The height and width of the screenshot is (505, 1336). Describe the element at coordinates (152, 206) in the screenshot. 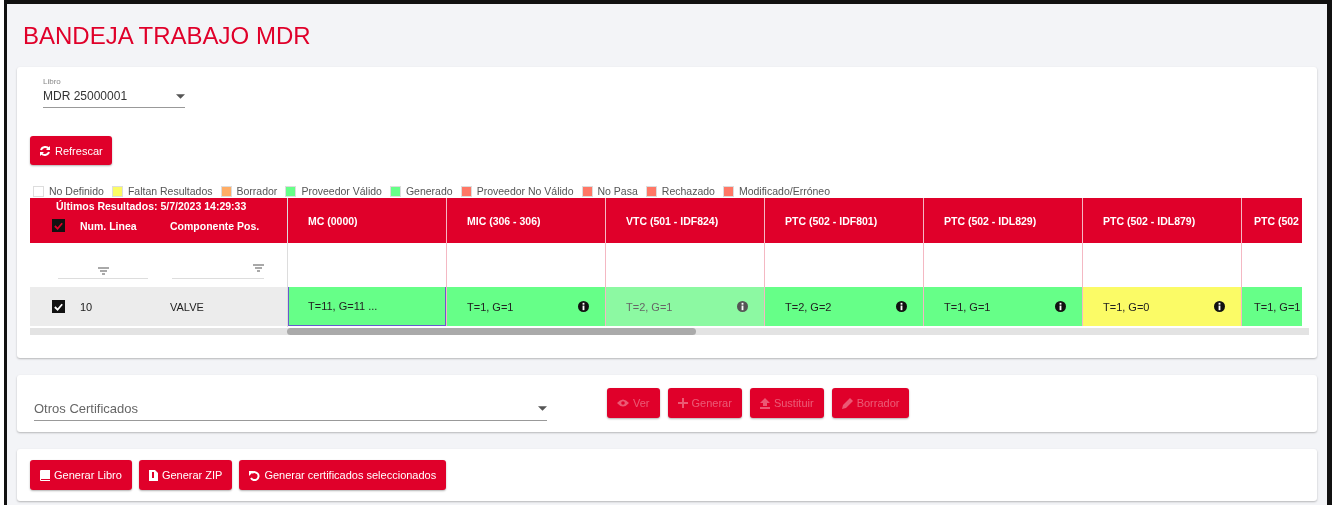

I see `last-results-label: Últimos Resultados: 5/7/2023 14:29:33` at that location.